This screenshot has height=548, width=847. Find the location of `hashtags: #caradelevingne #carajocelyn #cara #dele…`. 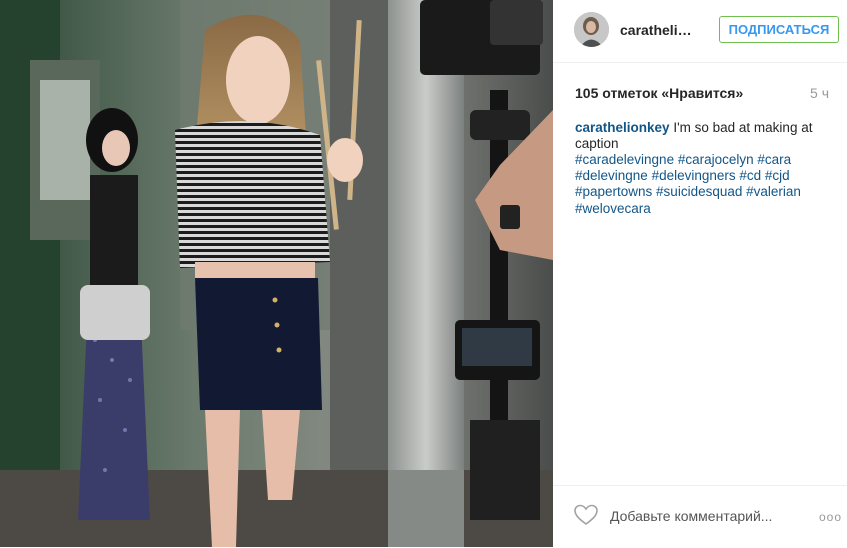

hashtags: #caradelevingne #carajocelyn #cara #dele… is located at coordinates (706, 184).